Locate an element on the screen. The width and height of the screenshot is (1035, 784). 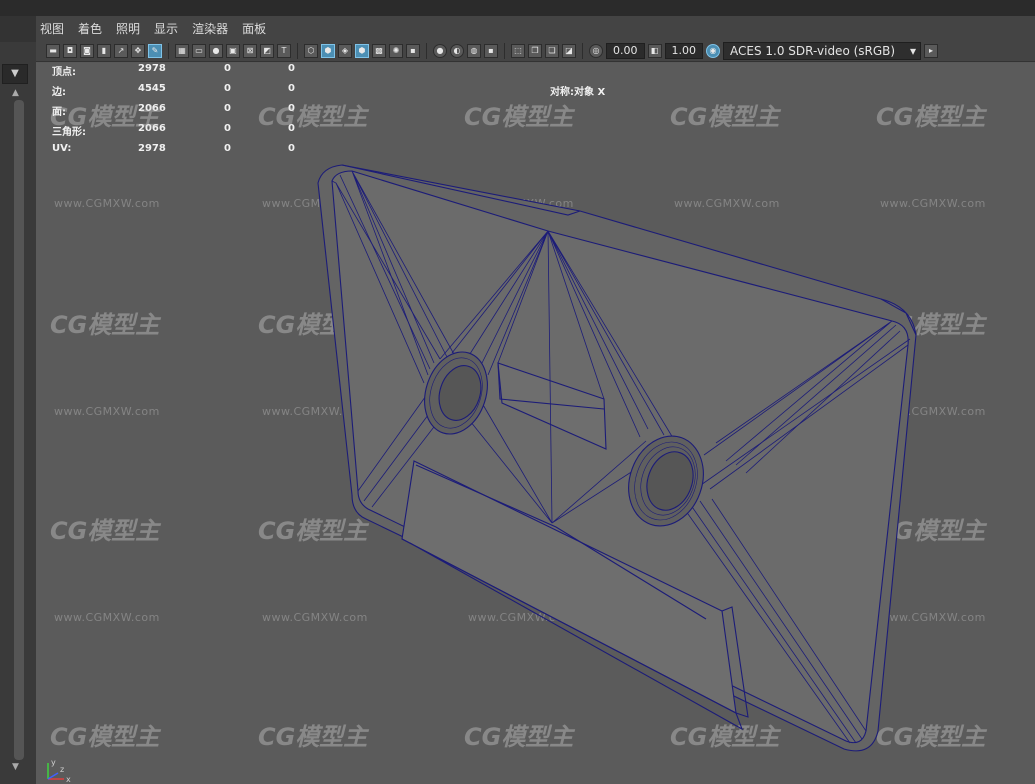
color-space-label: ACES 1.0 SDR-video (sRGB) is located at coordinates (813, 50).